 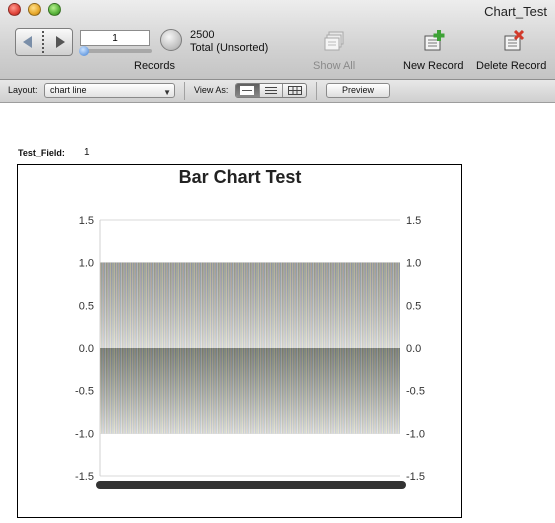 What do you see at coordinates (54, 9) in the screenshot?
I see `zoom-window-button` at bounding box center [54, 9].